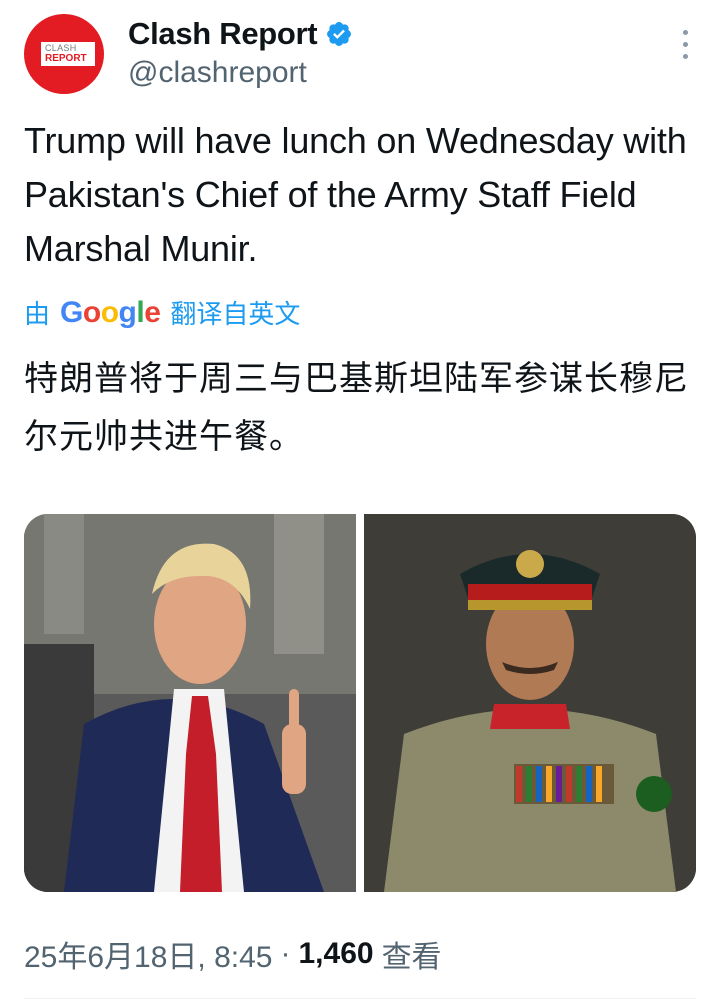 This screenshot has height=1003, width=720. I want to click on timestamp: 25年6月18日, 8:45, so click(148, 954).